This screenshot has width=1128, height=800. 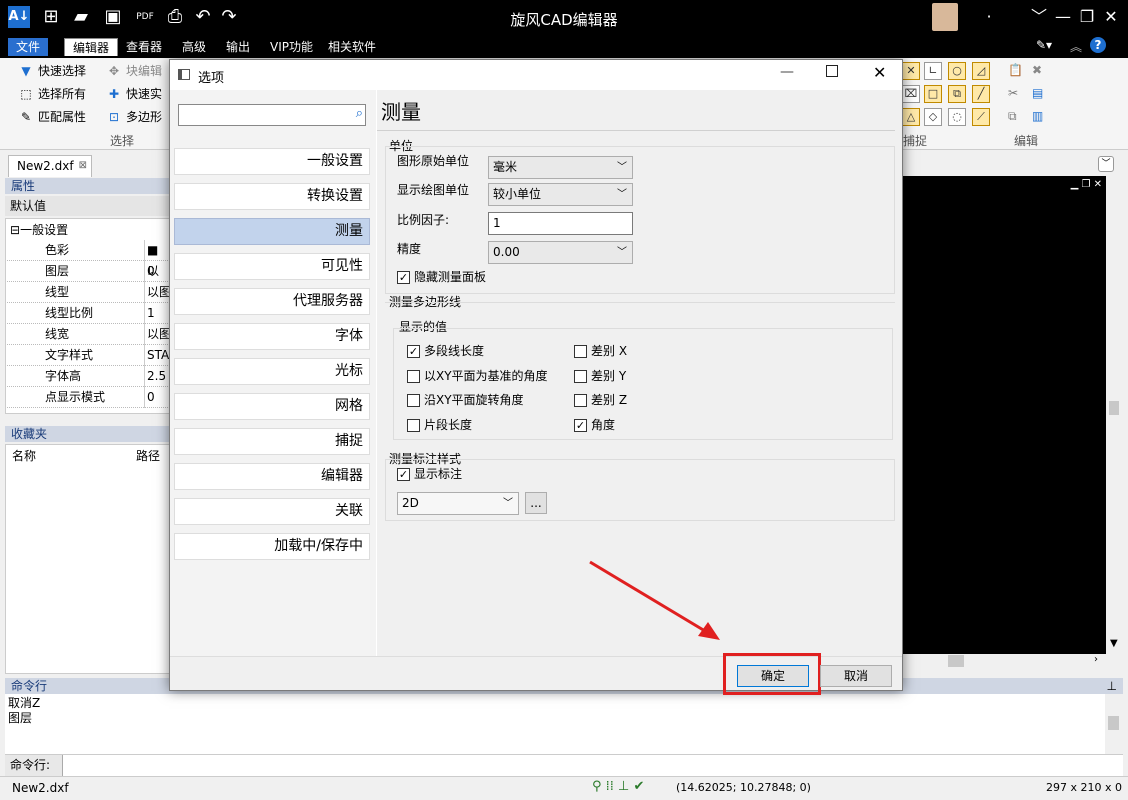 What do you see at coordinates (1037, 93) in the screenshot?
I see `paste-special-icon: ▤` at bounding box center [1037, 93].